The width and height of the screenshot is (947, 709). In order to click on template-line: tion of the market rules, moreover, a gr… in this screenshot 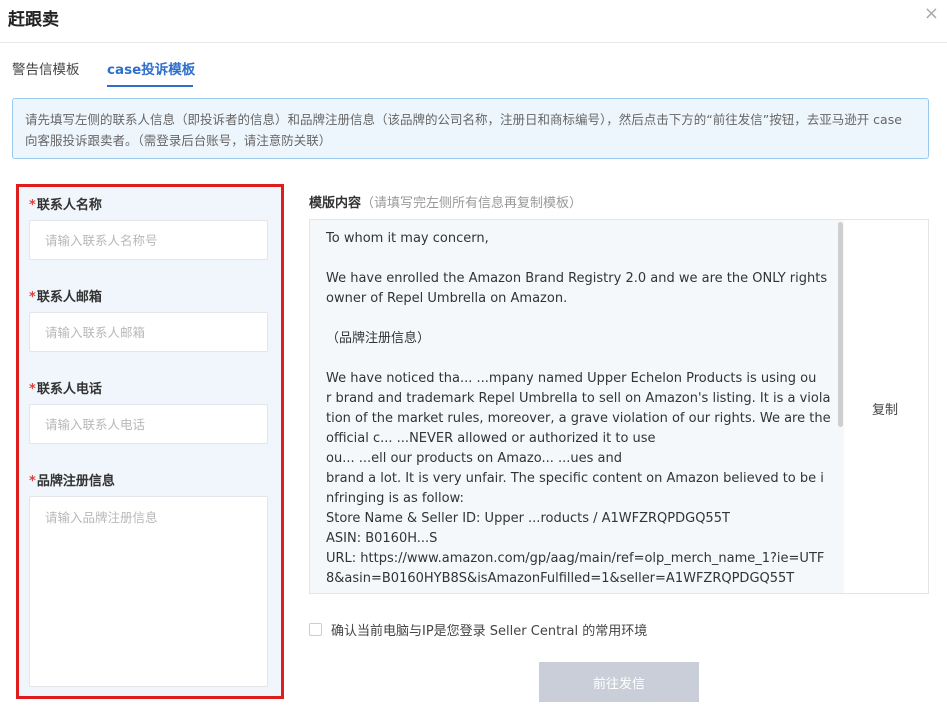, I will do `click(578, 418)`.